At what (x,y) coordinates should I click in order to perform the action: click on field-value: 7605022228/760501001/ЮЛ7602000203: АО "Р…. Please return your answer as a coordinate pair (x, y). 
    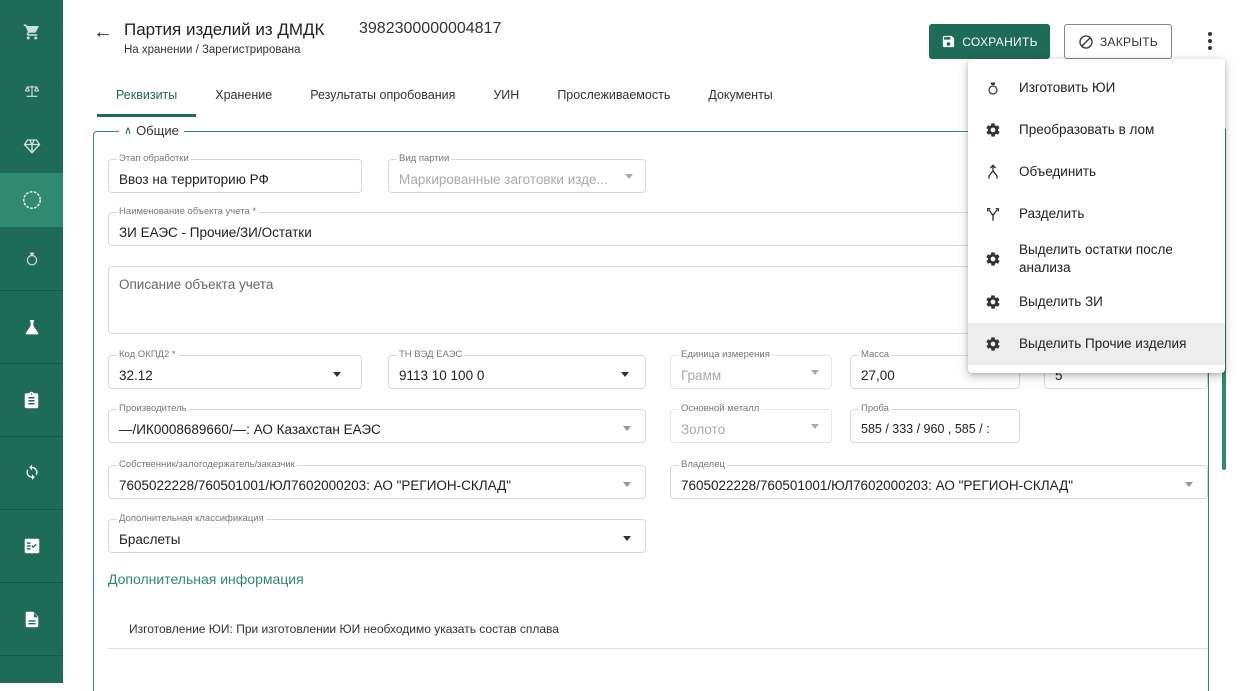
    Looking at the image, I should click on (877, 485).